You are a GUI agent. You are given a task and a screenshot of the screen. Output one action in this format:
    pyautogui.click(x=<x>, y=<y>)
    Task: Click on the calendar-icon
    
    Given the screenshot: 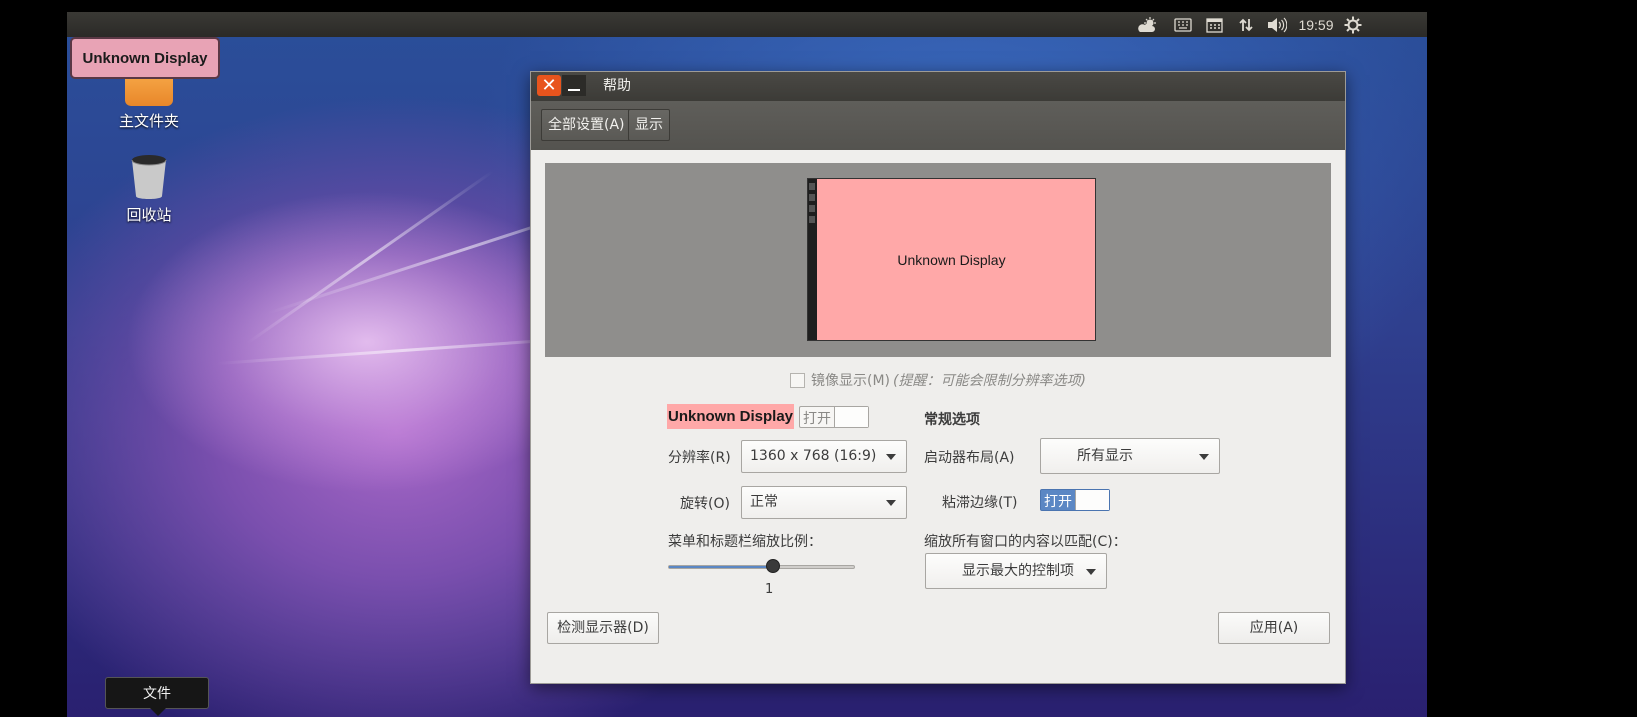 What is the action you would take?
    pyautogui.click(x=1214, y=24)
    